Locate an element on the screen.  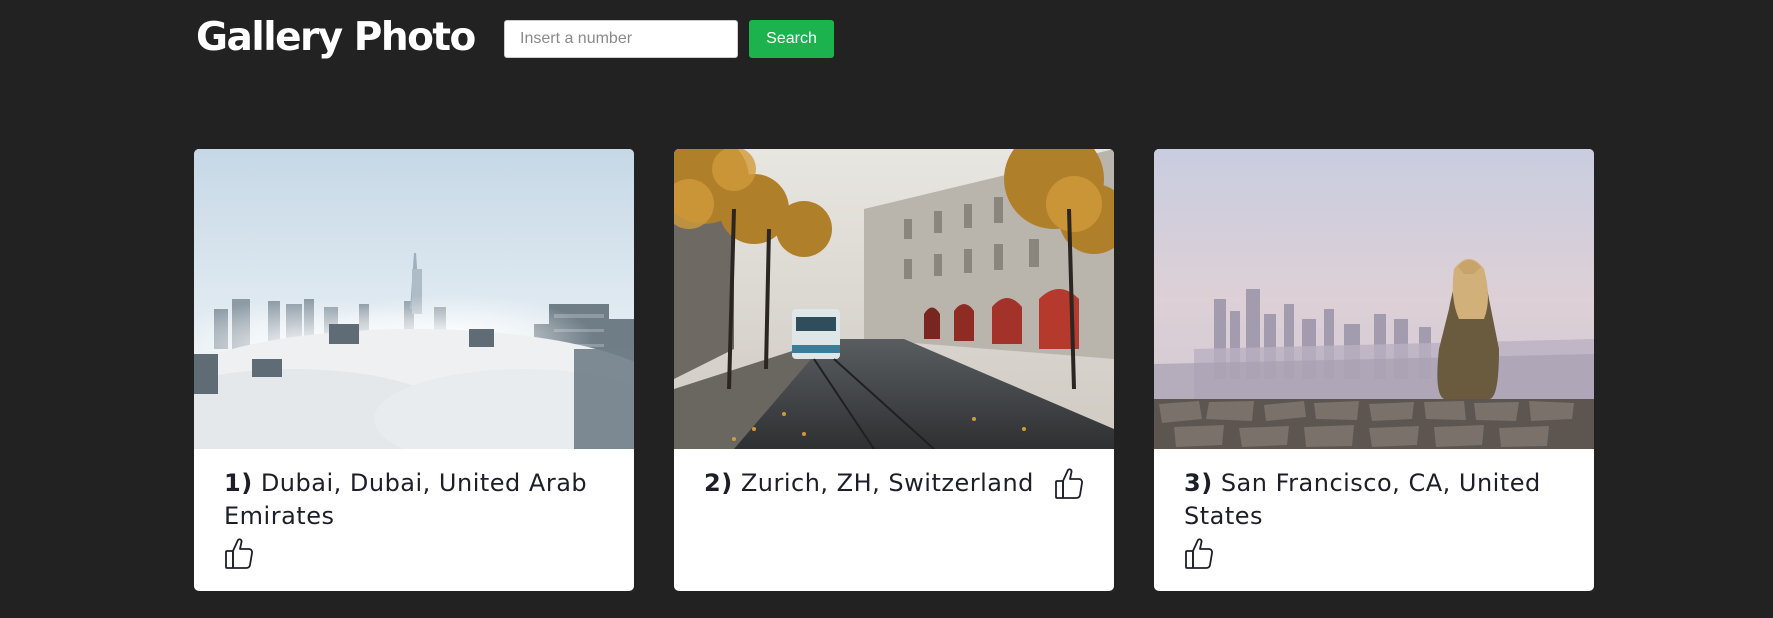
photo-image-zurich is located at coordinates (894, 299).